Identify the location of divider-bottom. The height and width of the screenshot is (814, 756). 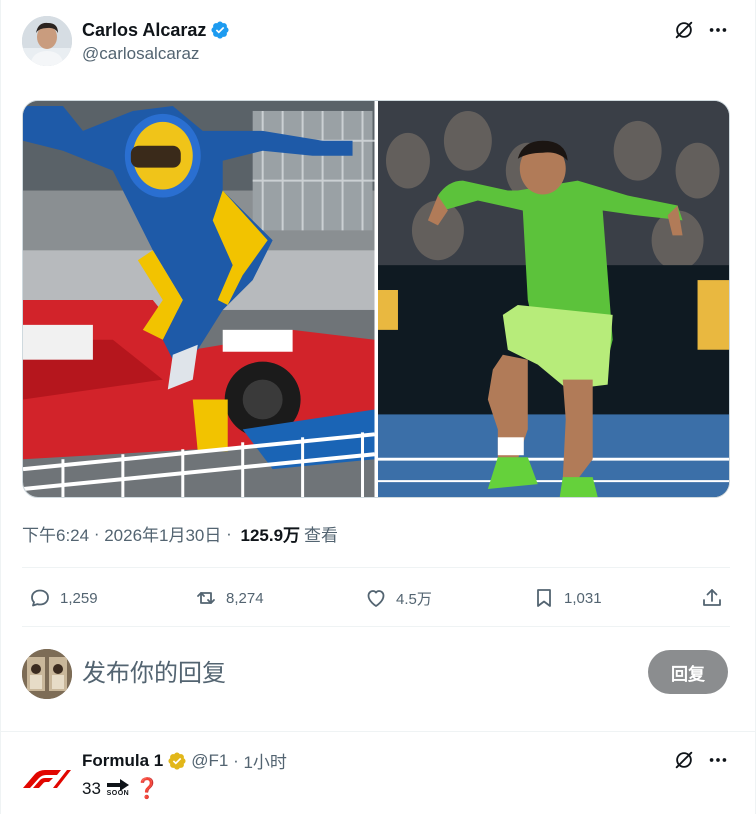
(376, 626).